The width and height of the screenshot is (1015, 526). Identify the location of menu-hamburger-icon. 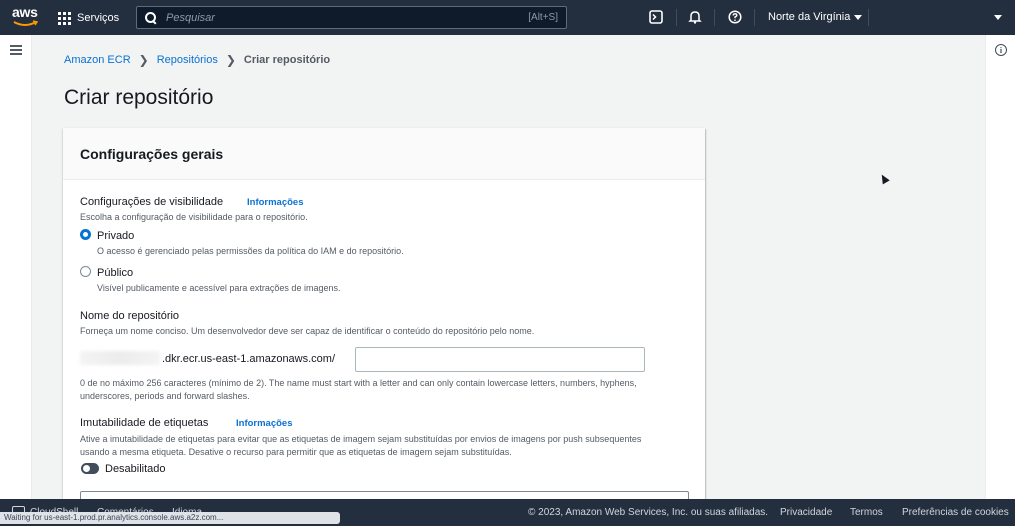
(16, 50).